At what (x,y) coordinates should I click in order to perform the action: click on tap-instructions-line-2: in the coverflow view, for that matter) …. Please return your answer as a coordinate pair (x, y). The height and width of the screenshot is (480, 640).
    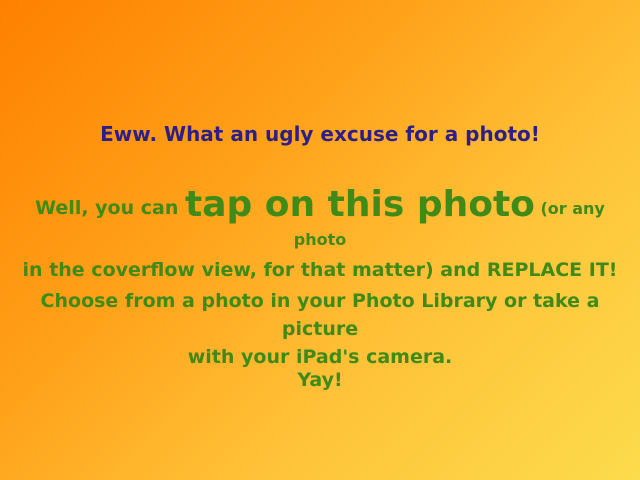
    Looking at the image, I should click on (320, 270).